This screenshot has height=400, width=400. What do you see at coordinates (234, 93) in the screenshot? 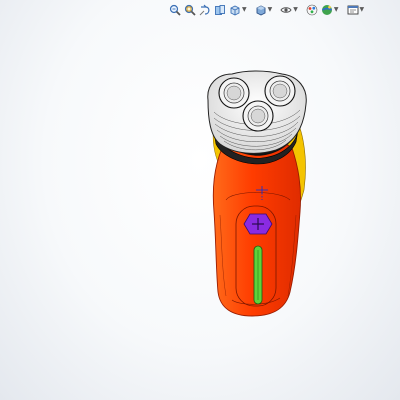
I see `cutter-head-left` at bounding box center [234, 93].